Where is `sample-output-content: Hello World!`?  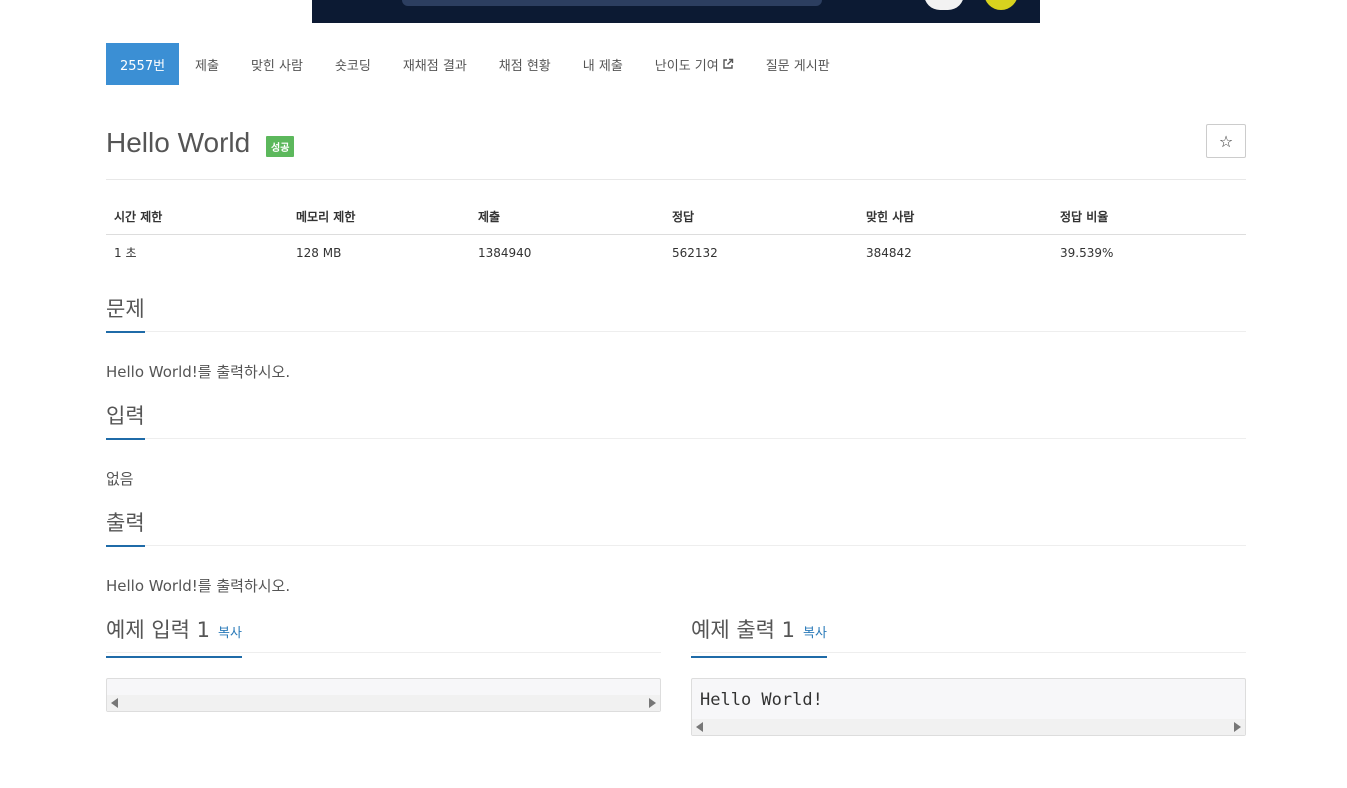 sample-output-content: Hello World! is located at coordinates (761, 700).